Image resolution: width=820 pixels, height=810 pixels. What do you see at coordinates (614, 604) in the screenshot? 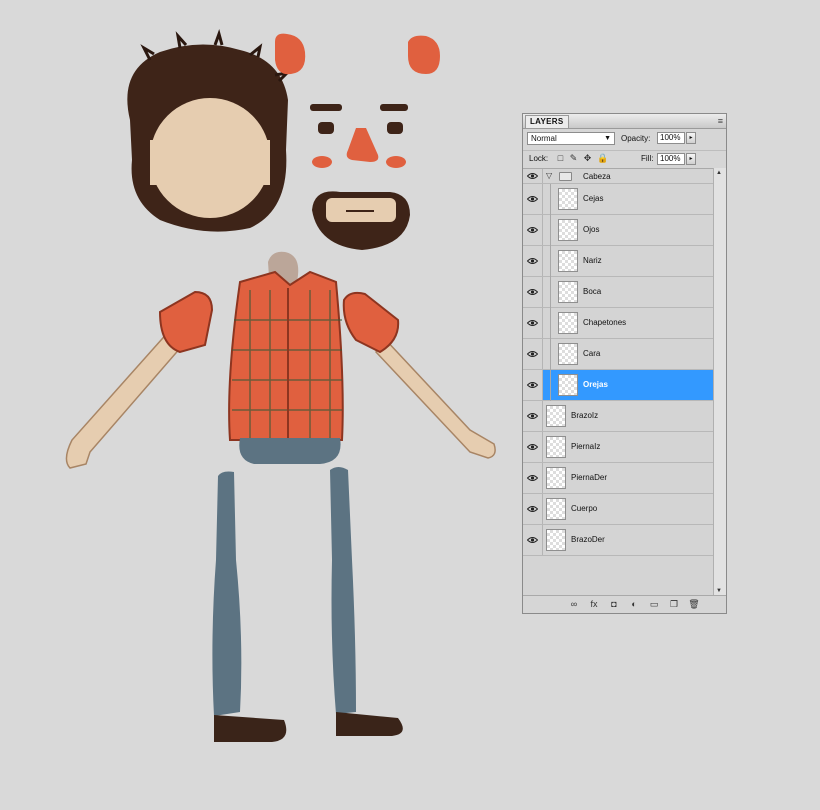
I see `mask-icon: ◘` at bounding box center [614, 604].